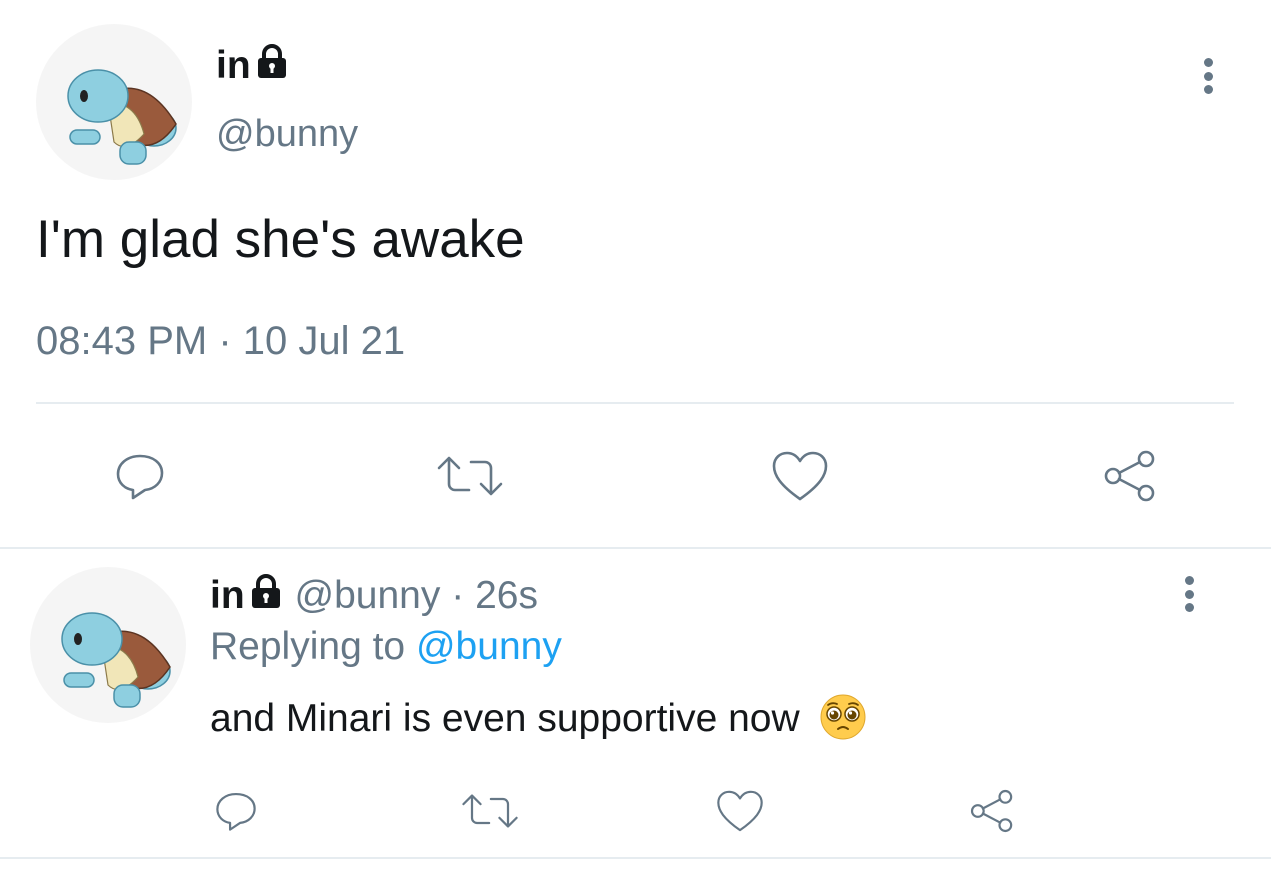 This screenshot has width=1271, height=885. What do you see at coordinates (489, 646) in the screenshot?
I see `replying-to-handle: @bunny` at bounding box center [489, 646].